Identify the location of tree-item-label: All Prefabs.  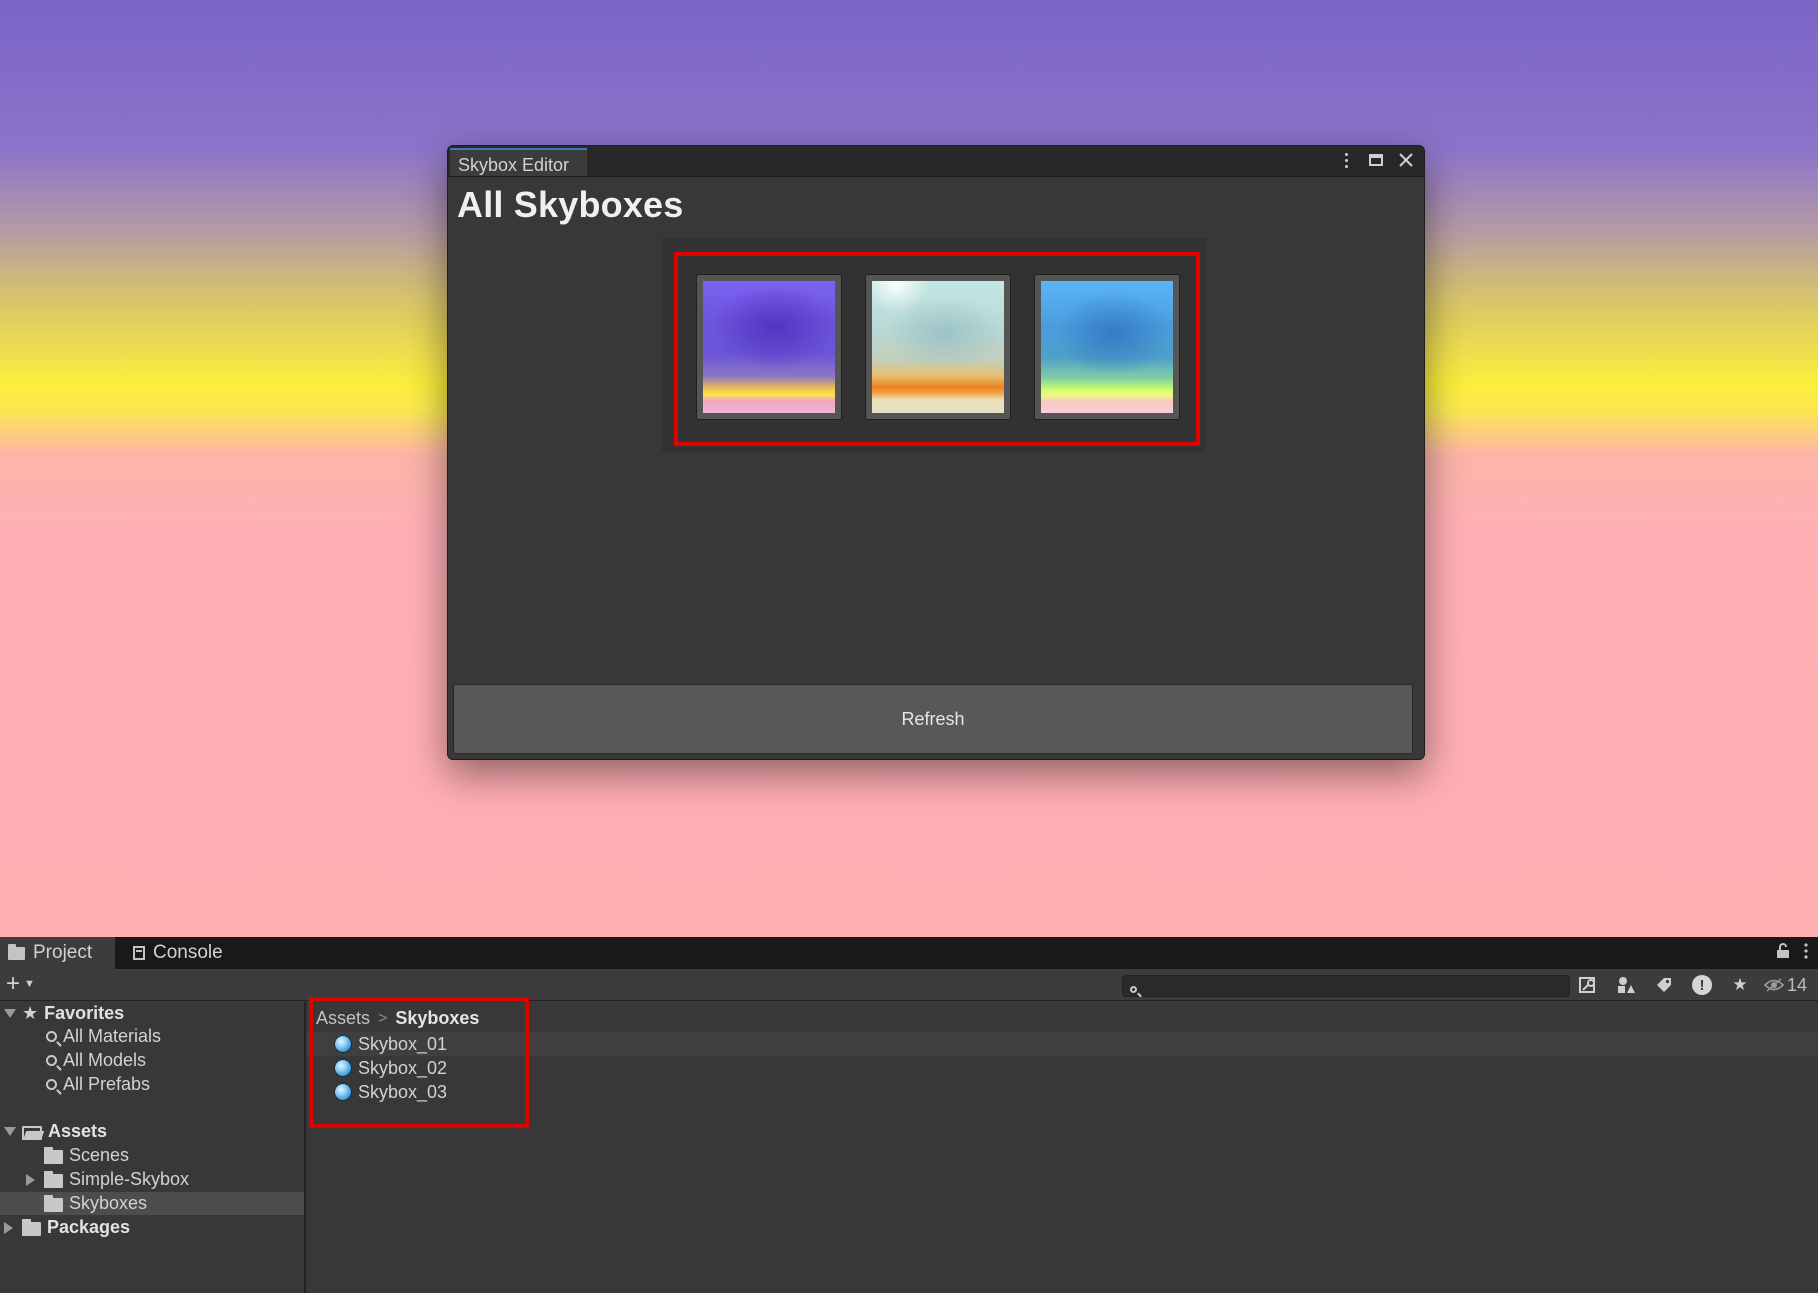
(107, 1084).